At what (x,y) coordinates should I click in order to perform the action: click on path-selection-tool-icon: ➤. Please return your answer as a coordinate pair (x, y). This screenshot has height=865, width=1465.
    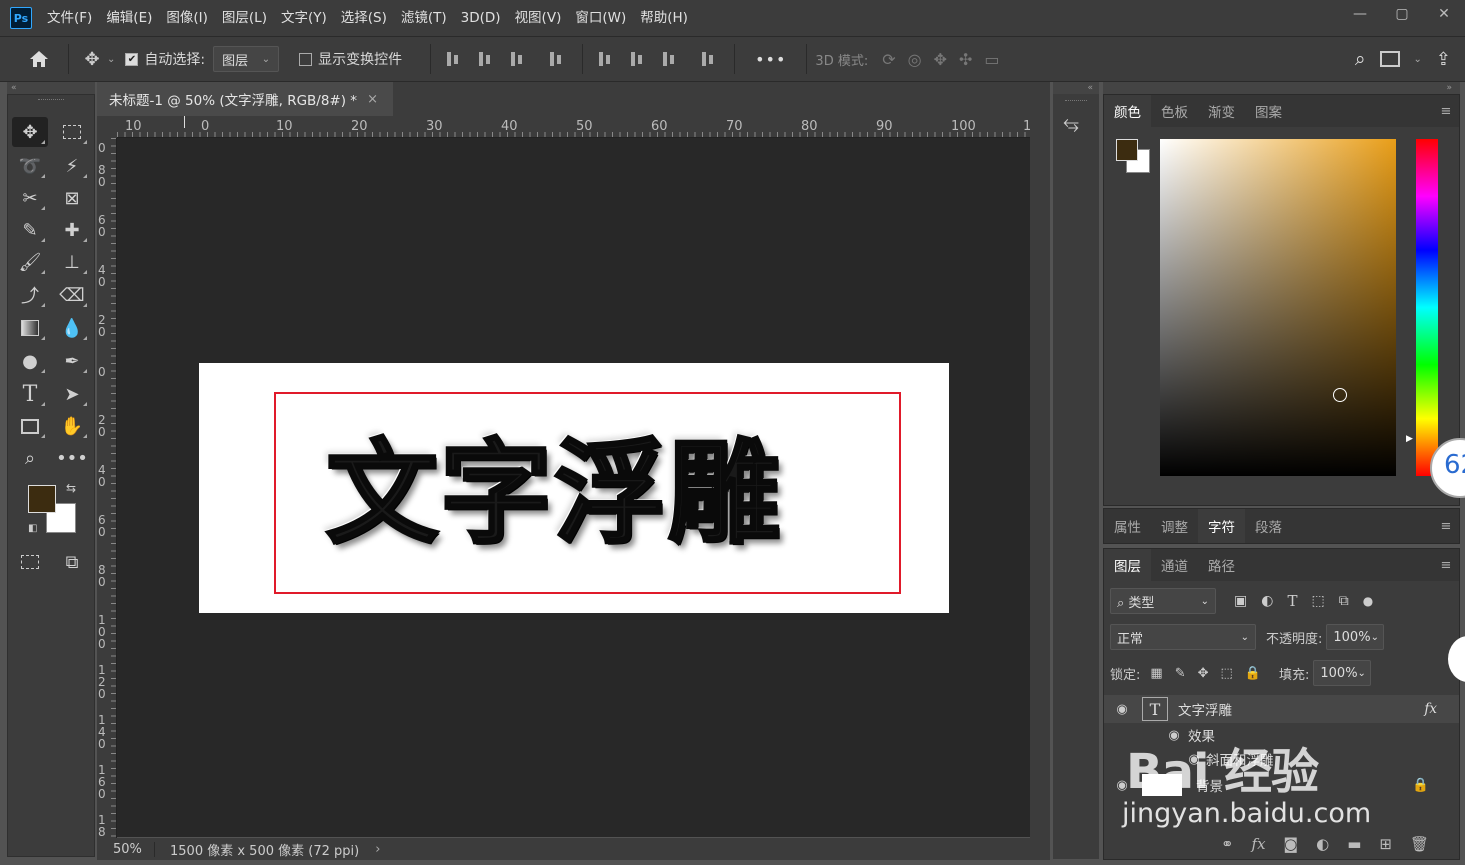
    Looking at the image, I should click on (72, 394).